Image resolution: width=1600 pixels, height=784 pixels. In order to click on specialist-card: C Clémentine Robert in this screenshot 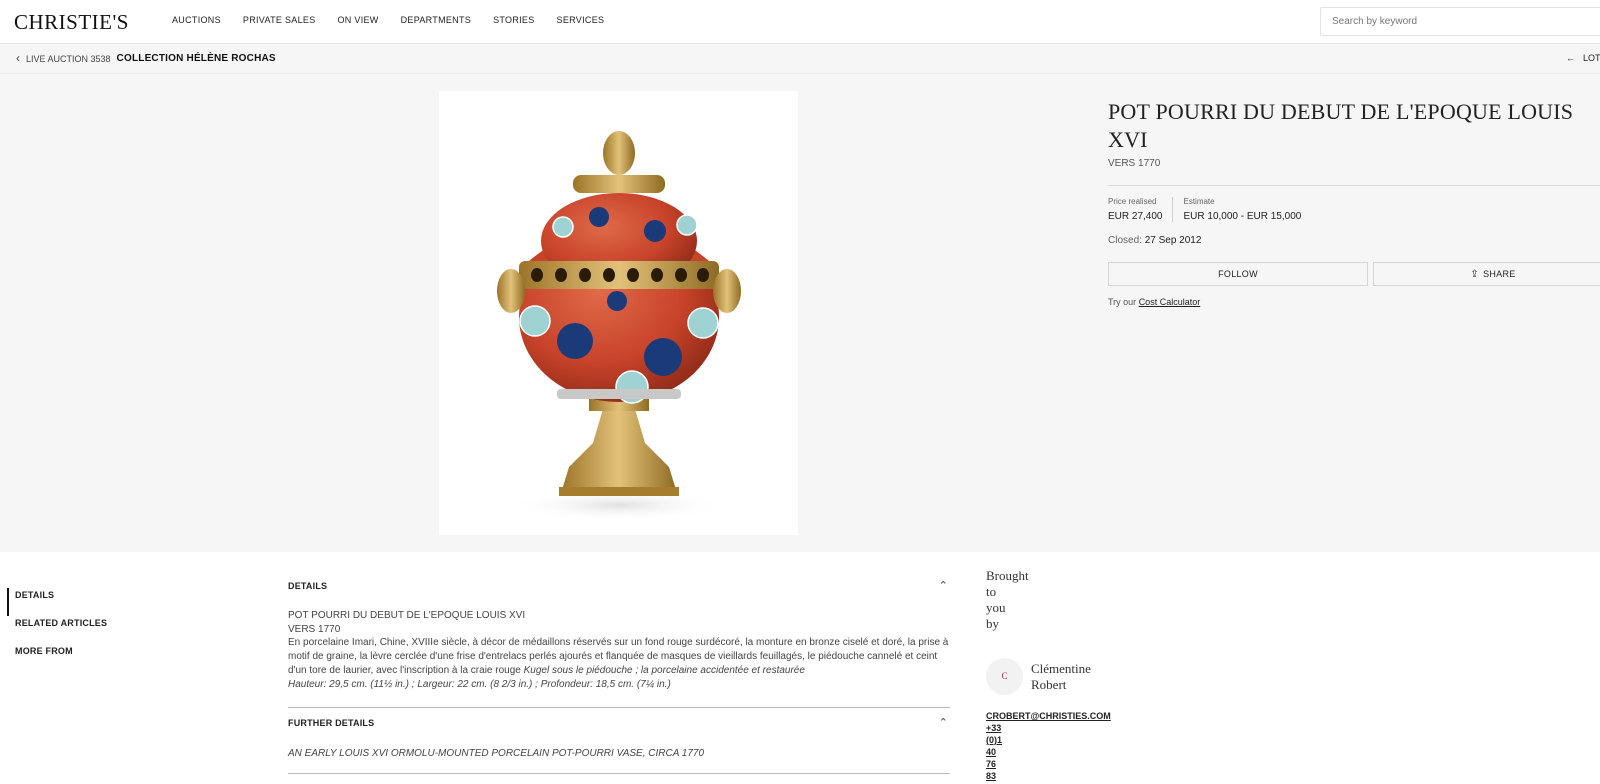, I will do `click(1048, 676)`.